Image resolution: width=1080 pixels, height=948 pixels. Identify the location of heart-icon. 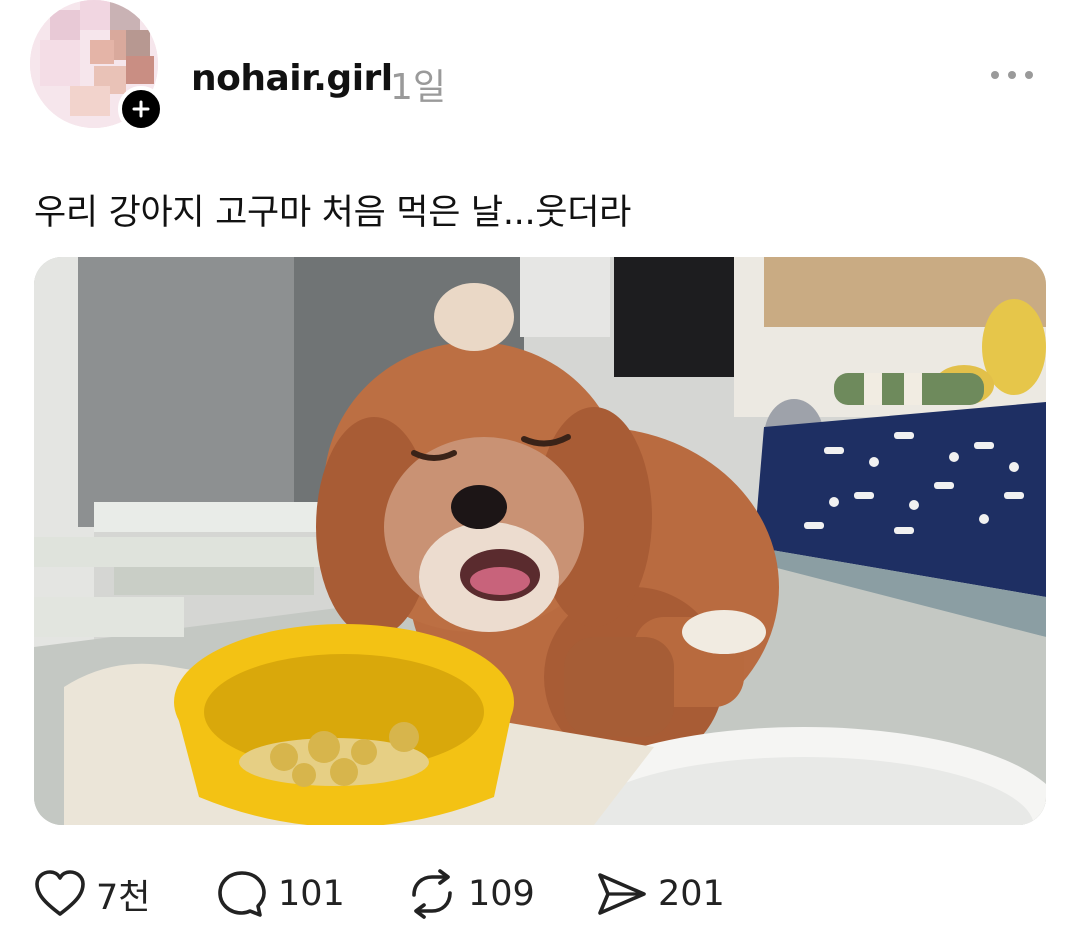
(60, 893).